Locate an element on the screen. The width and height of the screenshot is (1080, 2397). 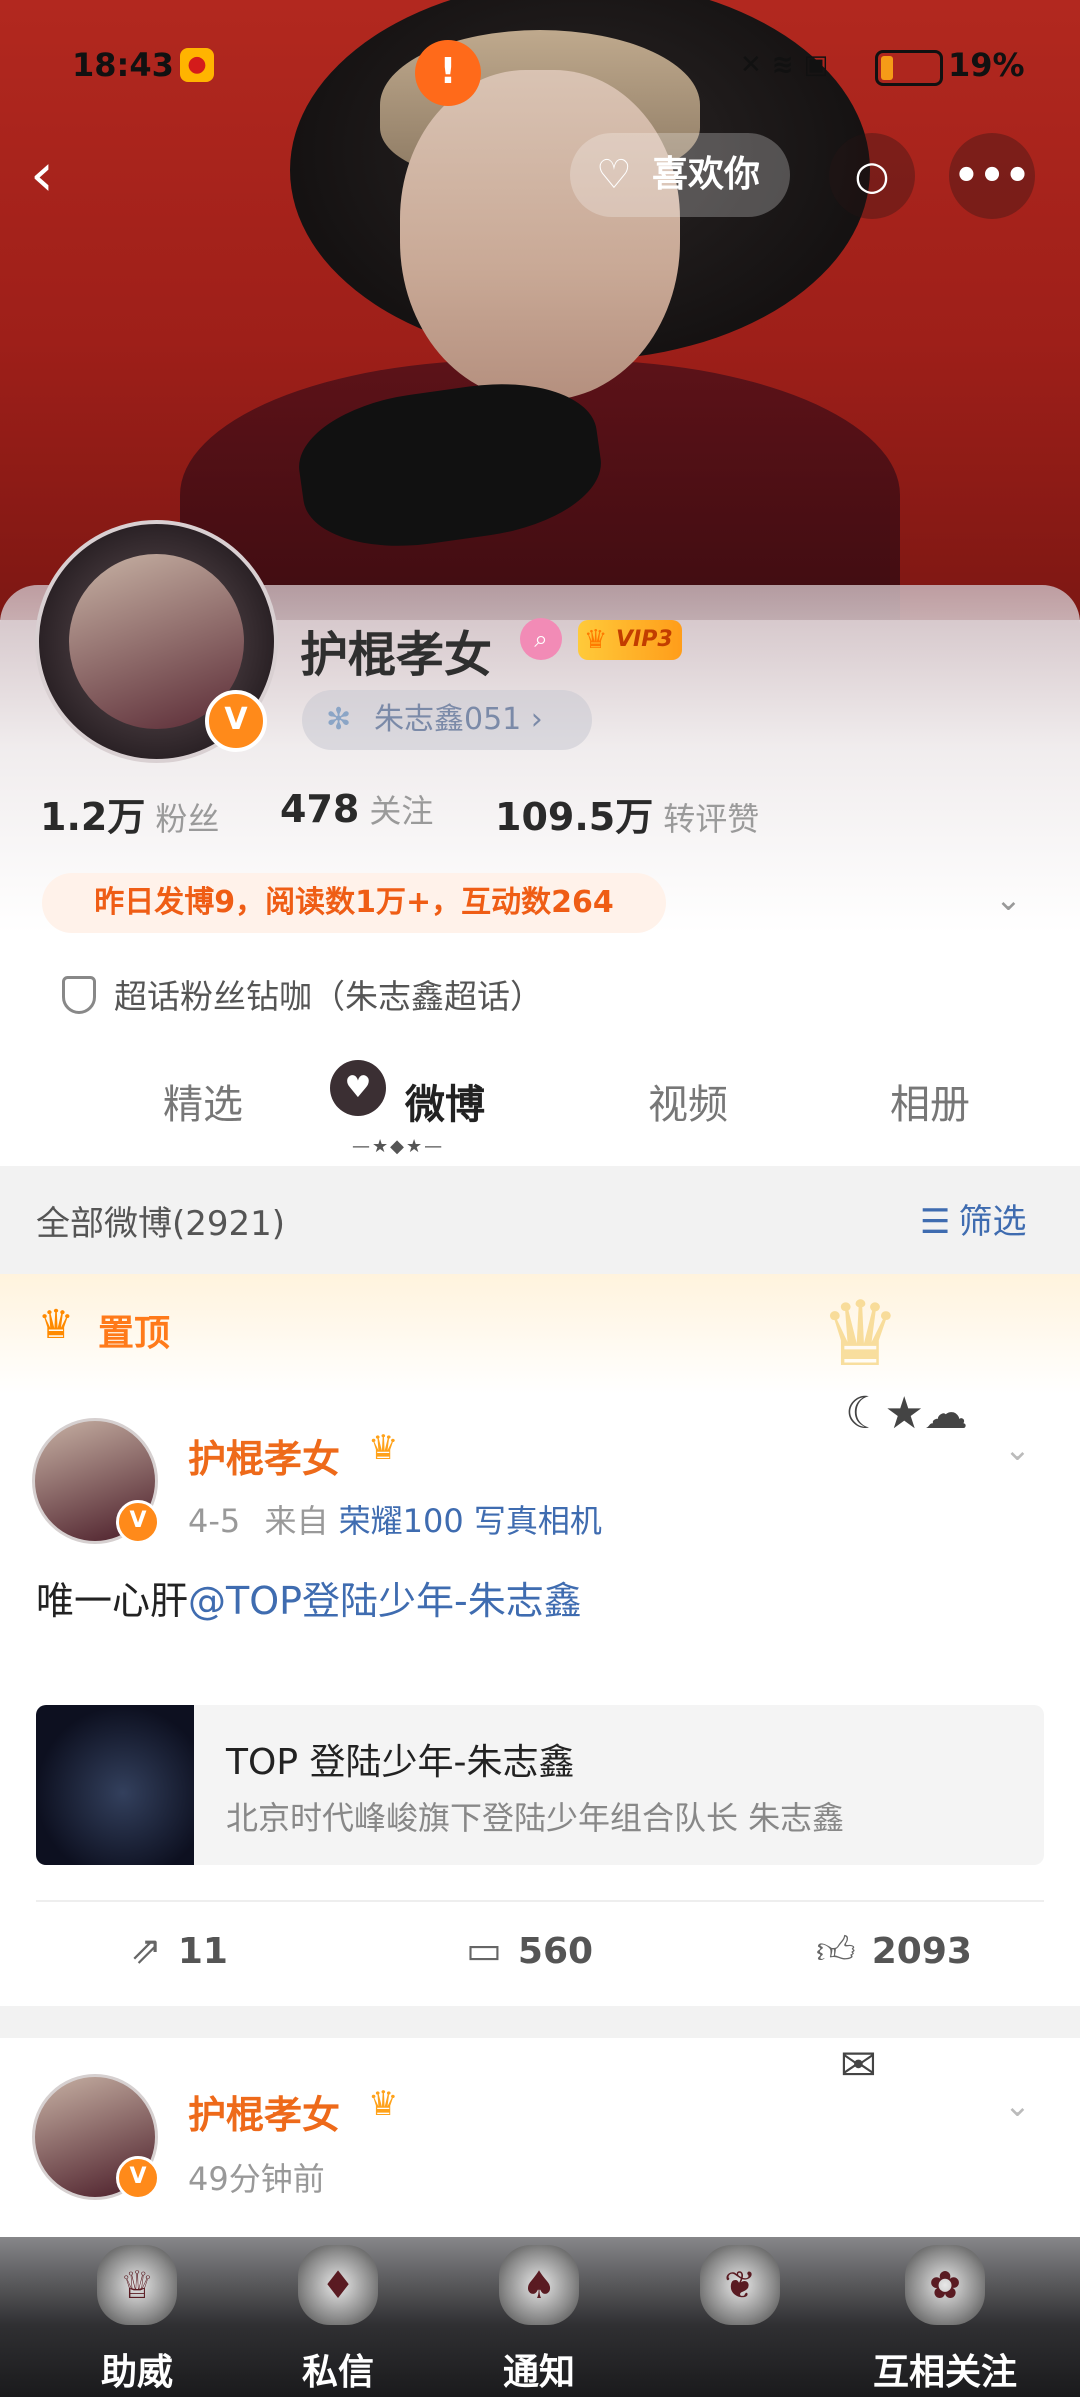
post-text: 唯一心肝@TOP登陆少年-朱志鑫 is located at coordinates (309, 1597).